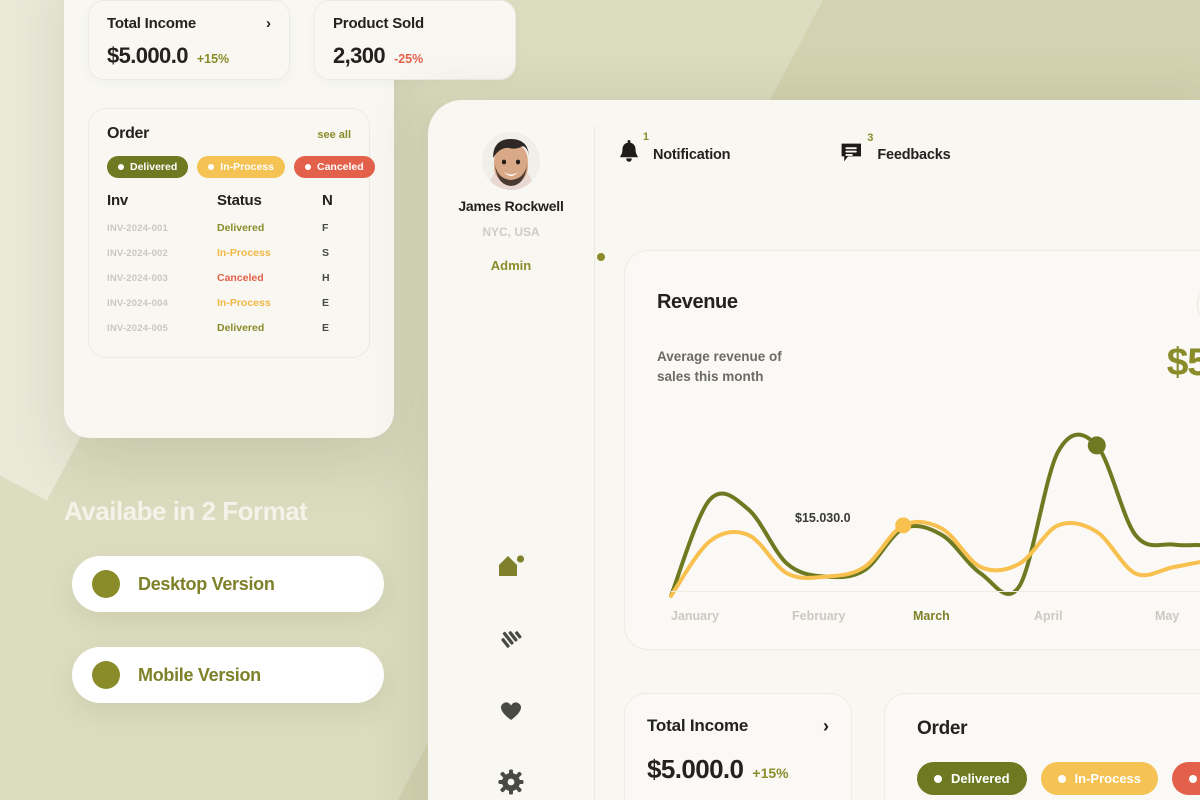  Describe the element at coordinates (239, 200) in the screenshot. I see `column-header-status: Status` at that location.